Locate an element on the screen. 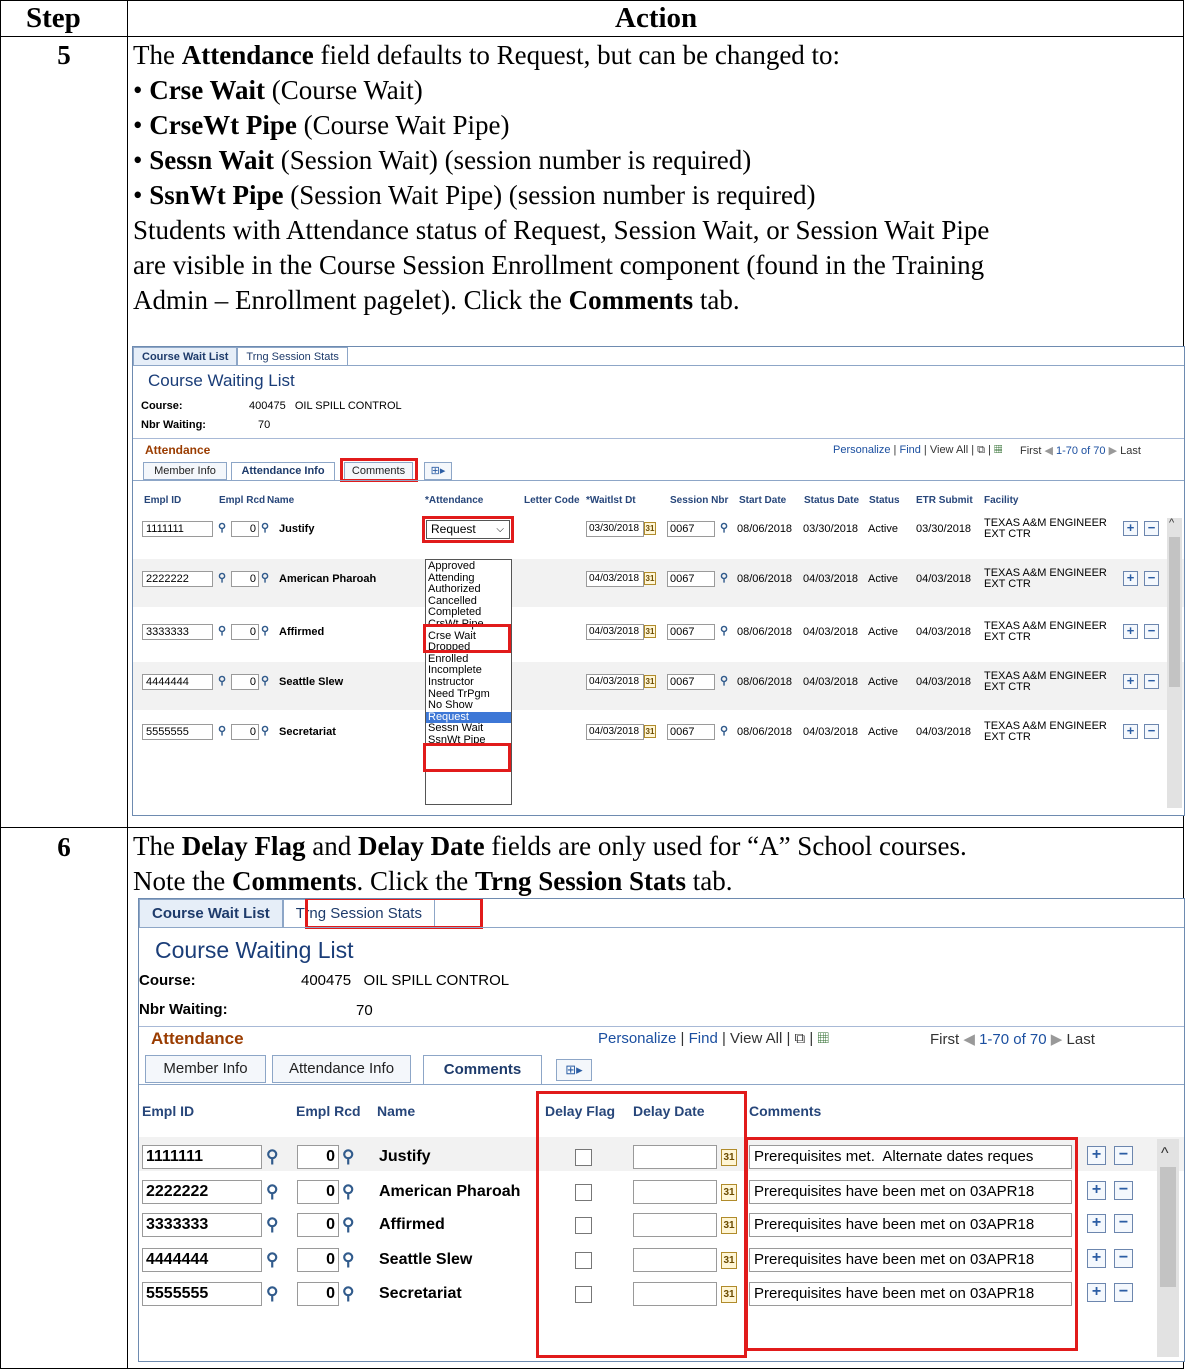 This screenshot has width=1193, height=1370. col2-empl-id: Empl ID is located at coordinates (168, 1111).